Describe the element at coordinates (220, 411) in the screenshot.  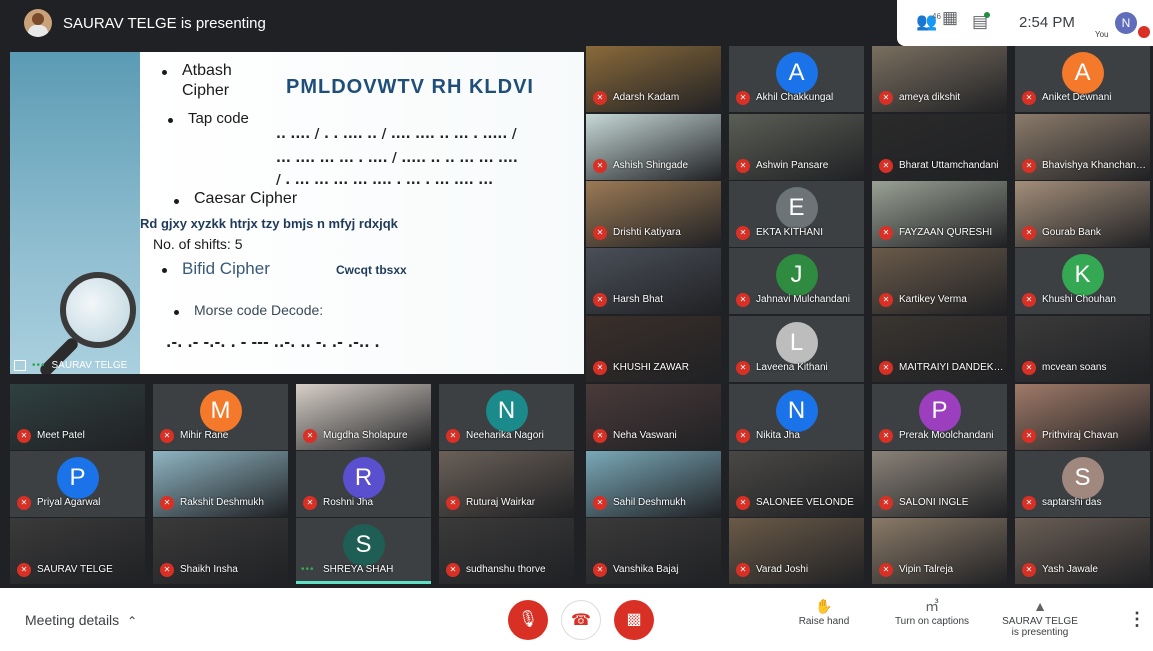
I see `participant-avatar: M` at that location.